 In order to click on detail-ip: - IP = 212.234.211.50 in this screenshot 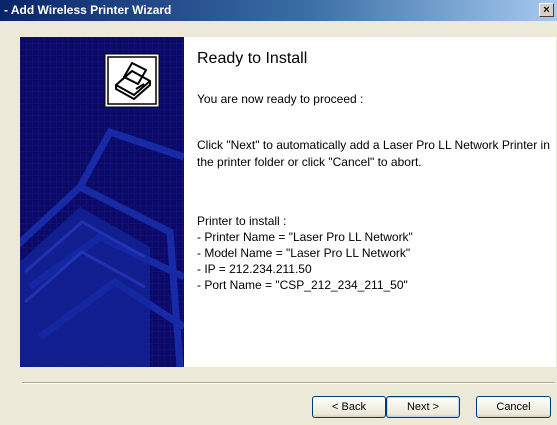, I will do `click(254, 269)`.